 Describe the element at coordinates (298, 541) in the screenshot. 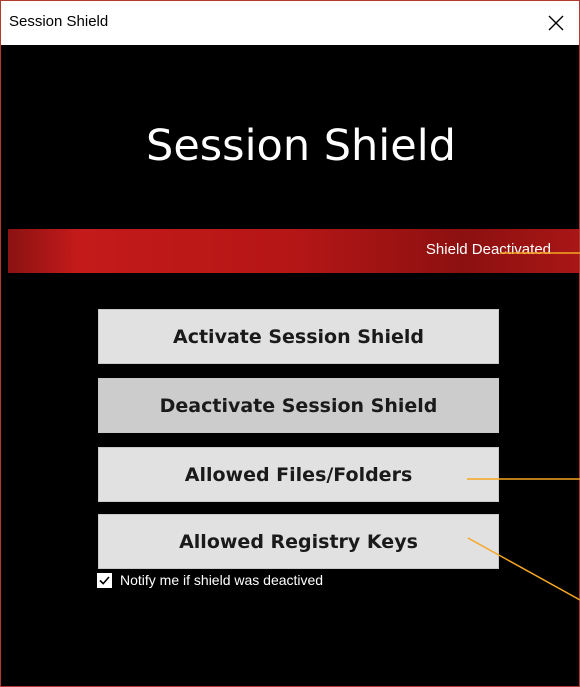

I see `allowed-registry-button: Allowed Registry Keys` at that location.